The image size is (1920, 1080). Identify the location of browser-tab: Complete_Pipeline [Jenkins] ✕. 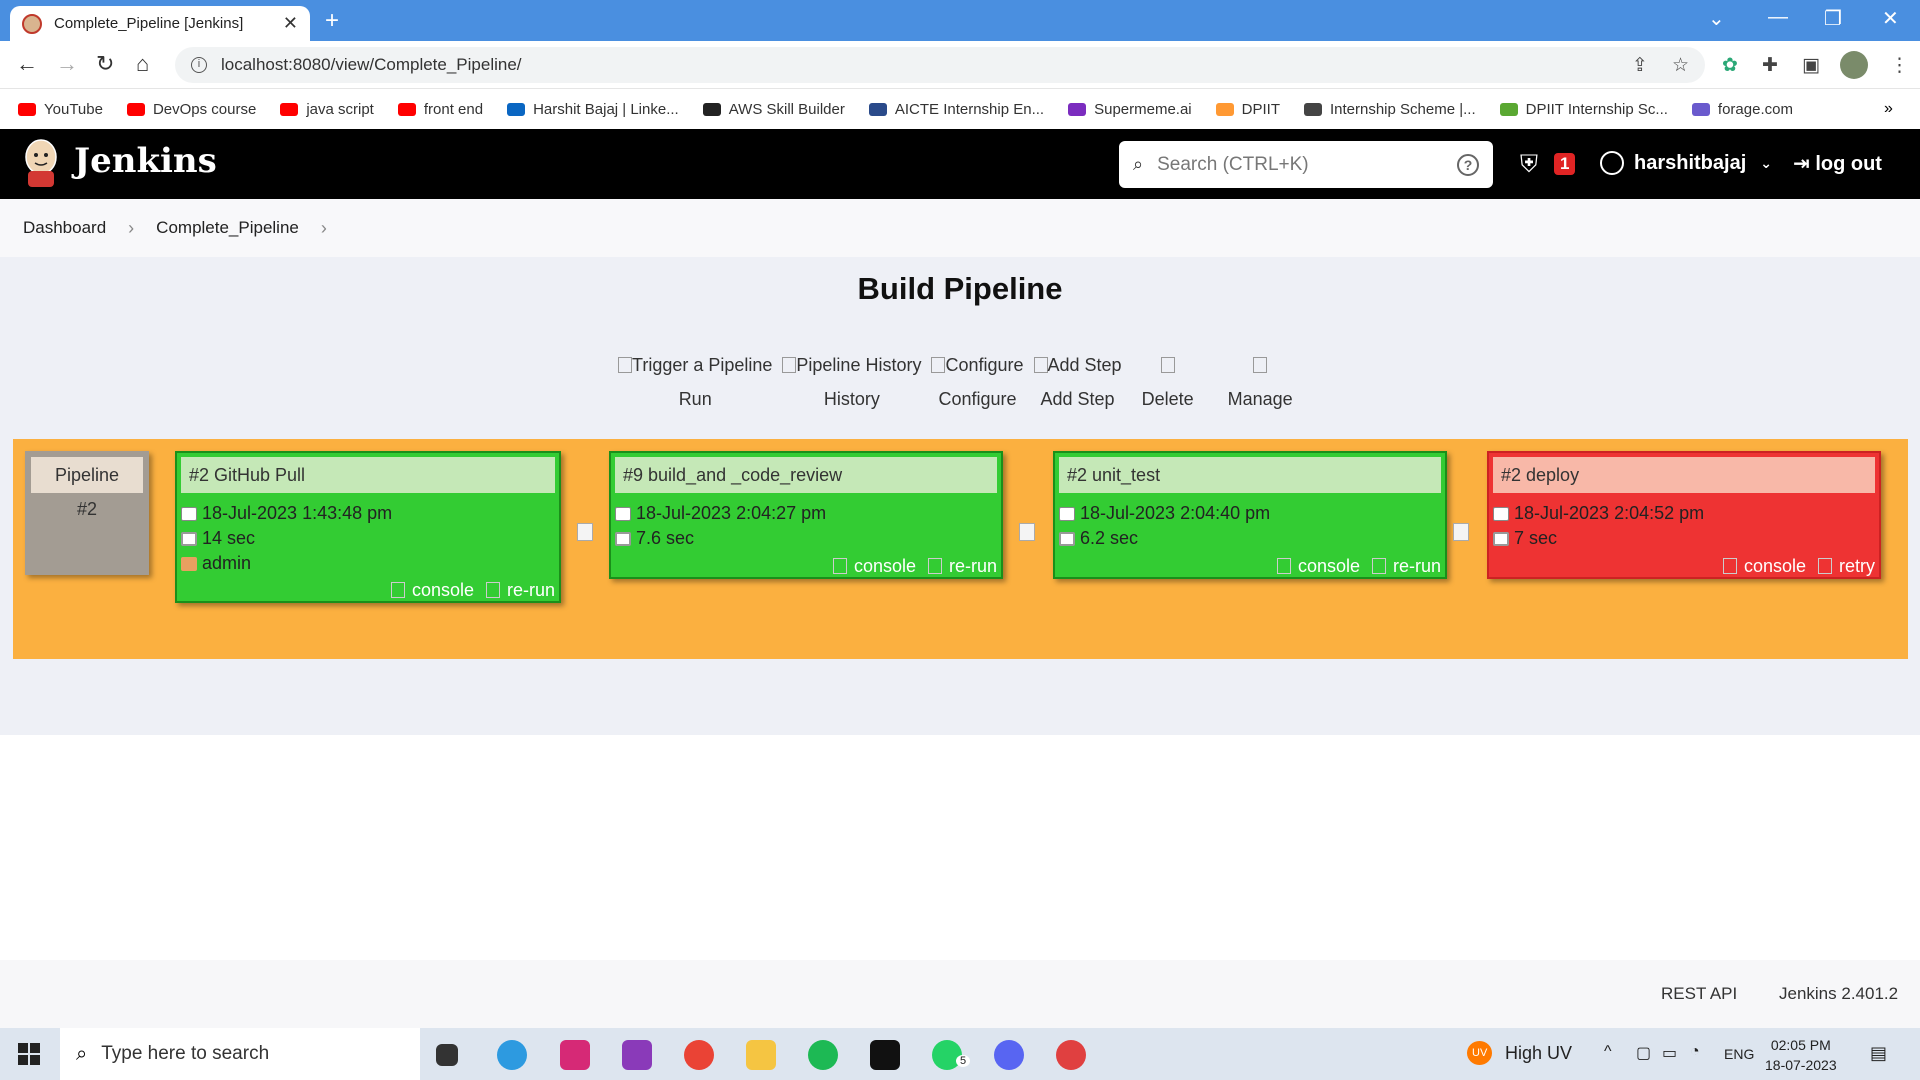
(160, 23).